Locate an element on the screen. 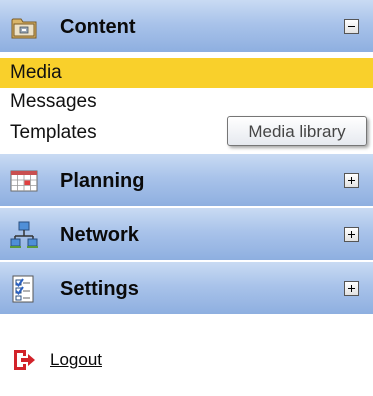 The width and height of the screenshot is (373, 396). tooltip: Media library is located at coordinates (297, 131).